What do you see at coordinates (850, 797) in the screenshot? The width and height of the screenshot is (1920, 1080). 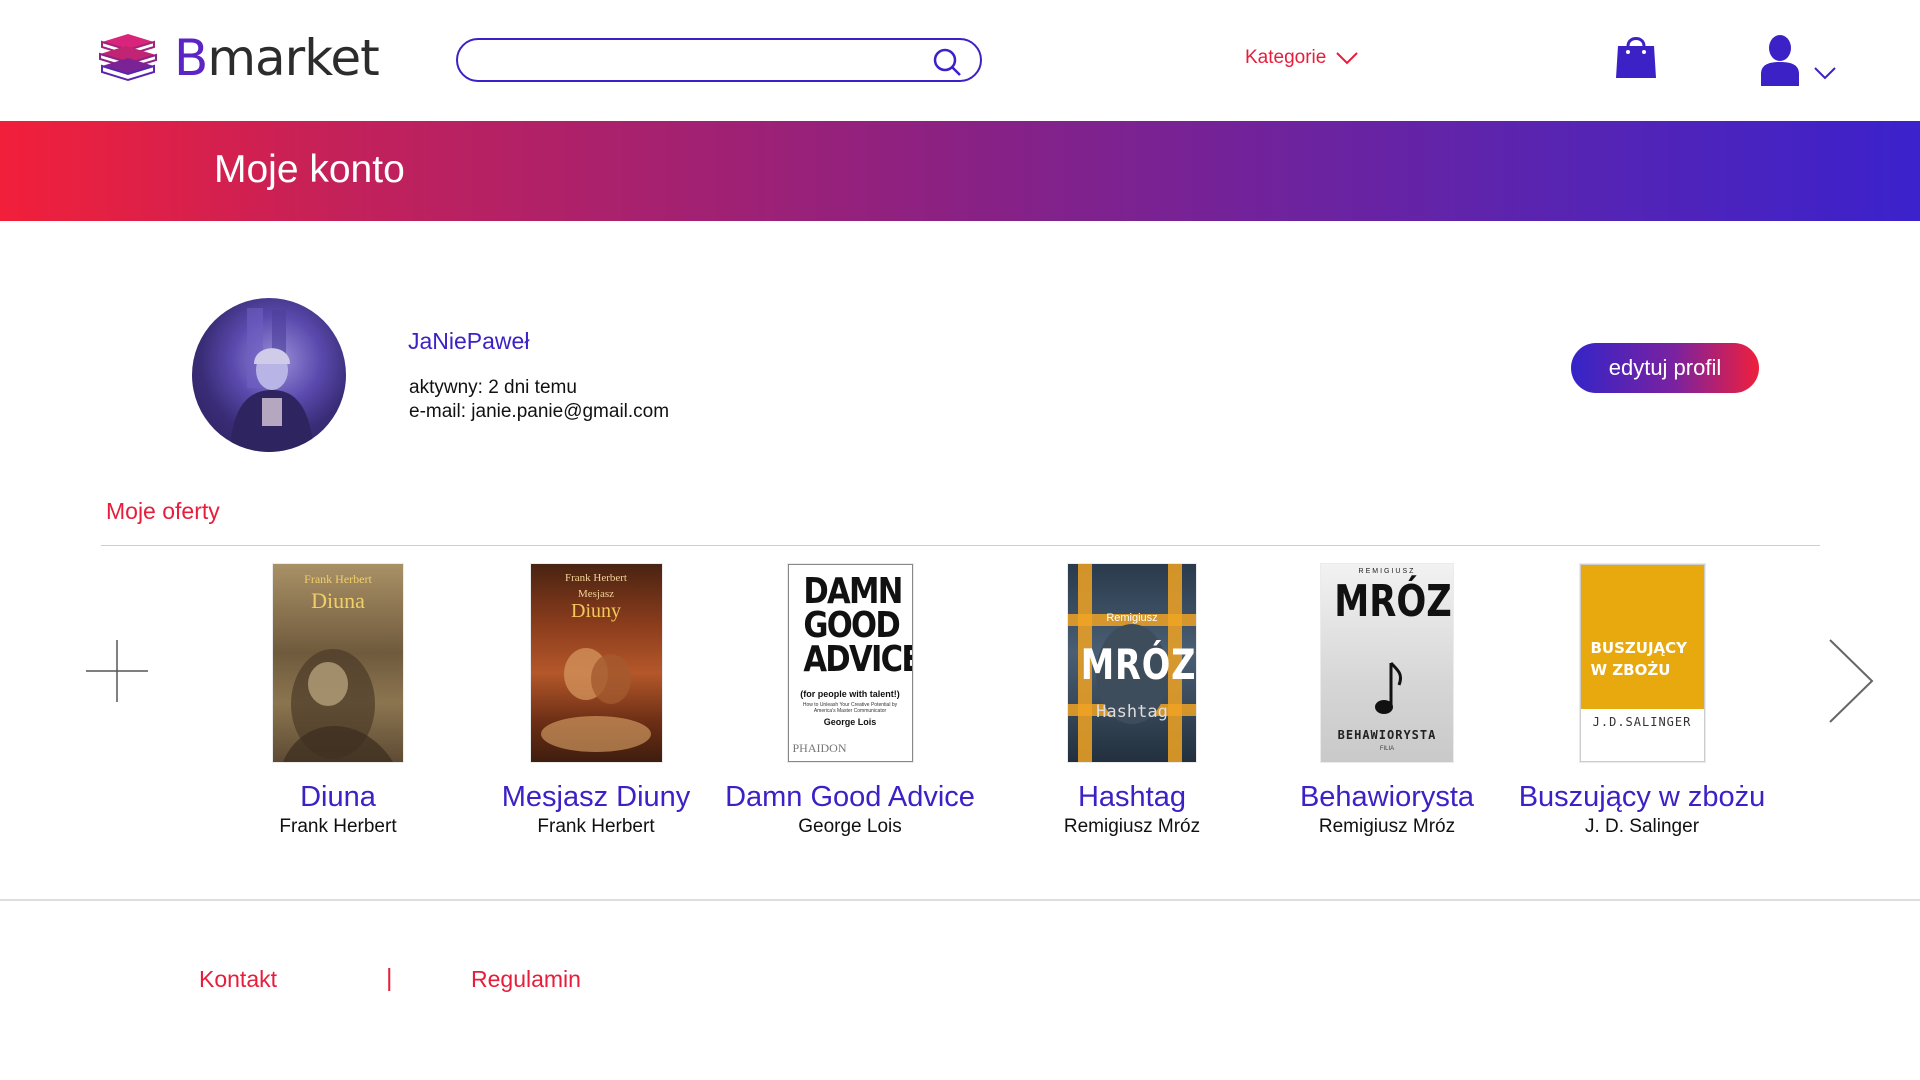 I see `book-title: Damn Good Advice` at bounding box center [850, 797].